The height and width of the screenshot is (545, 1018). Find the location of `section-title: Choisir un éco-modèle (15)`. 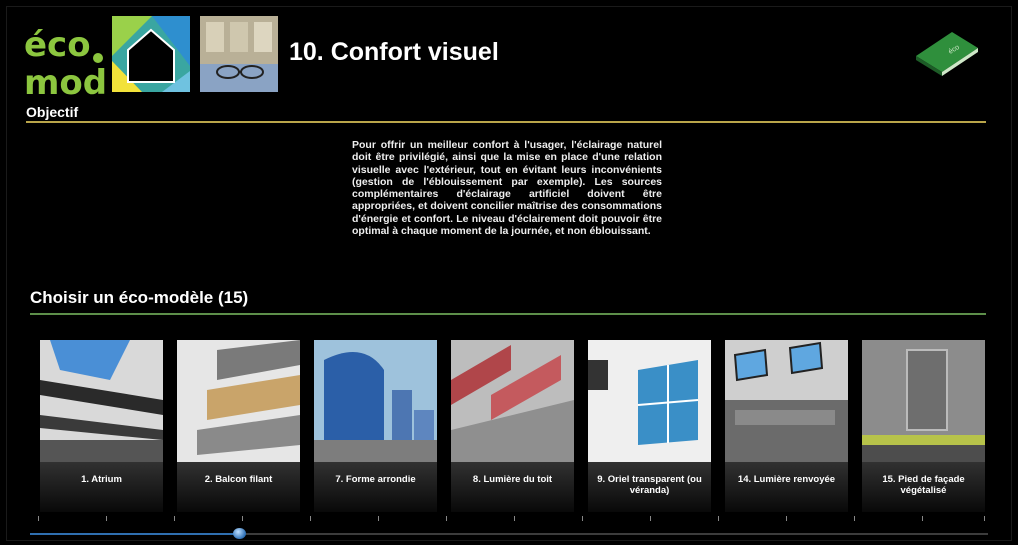

section-title: Choisir un éco-modèle (15) is located at coordinates (139, 297).